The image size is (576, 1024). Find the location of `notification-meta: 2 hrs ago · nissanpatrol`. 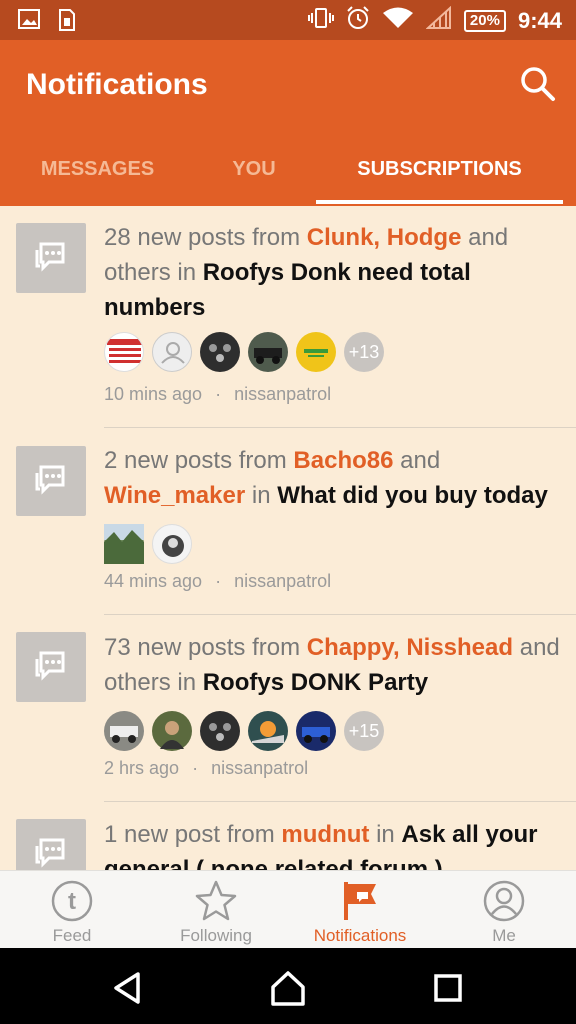

notification-meta: 2 hrs ago · nissanpatrol is located at coordinates (206, 768).